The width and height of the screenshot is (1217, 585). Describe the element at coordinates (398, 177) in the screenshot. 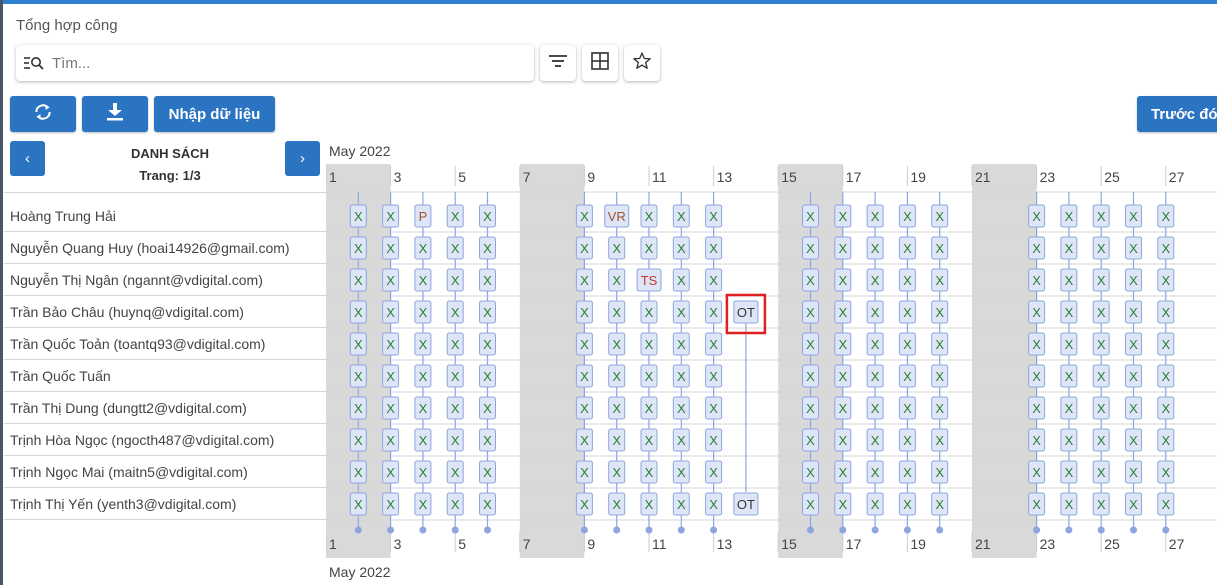

I see `day-label: 3` at that location.